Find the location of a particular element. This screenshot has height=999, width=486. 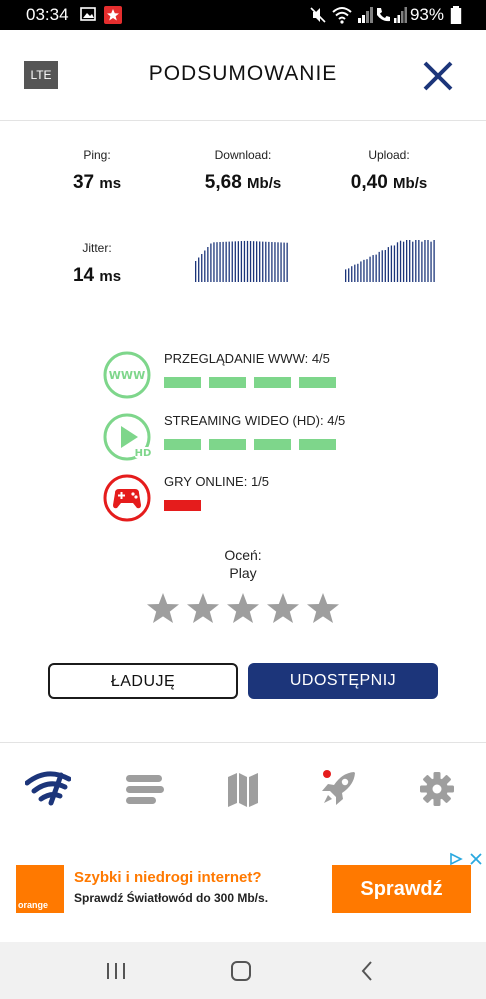

system-navigation-bar is located at coordinates (243, 970).